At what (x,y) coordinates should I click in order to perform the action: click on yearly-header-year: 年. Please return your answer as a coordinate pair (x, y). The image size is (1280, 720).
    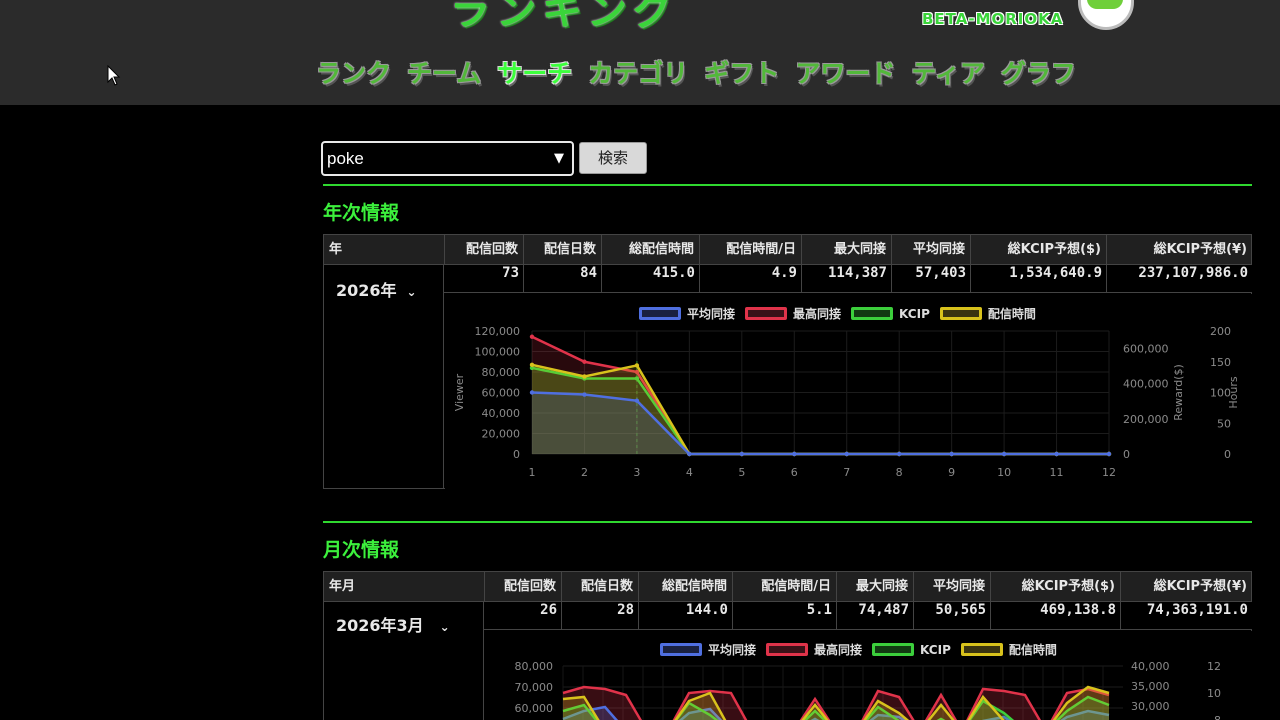
    Looking at the image, I should click on (336, 249).